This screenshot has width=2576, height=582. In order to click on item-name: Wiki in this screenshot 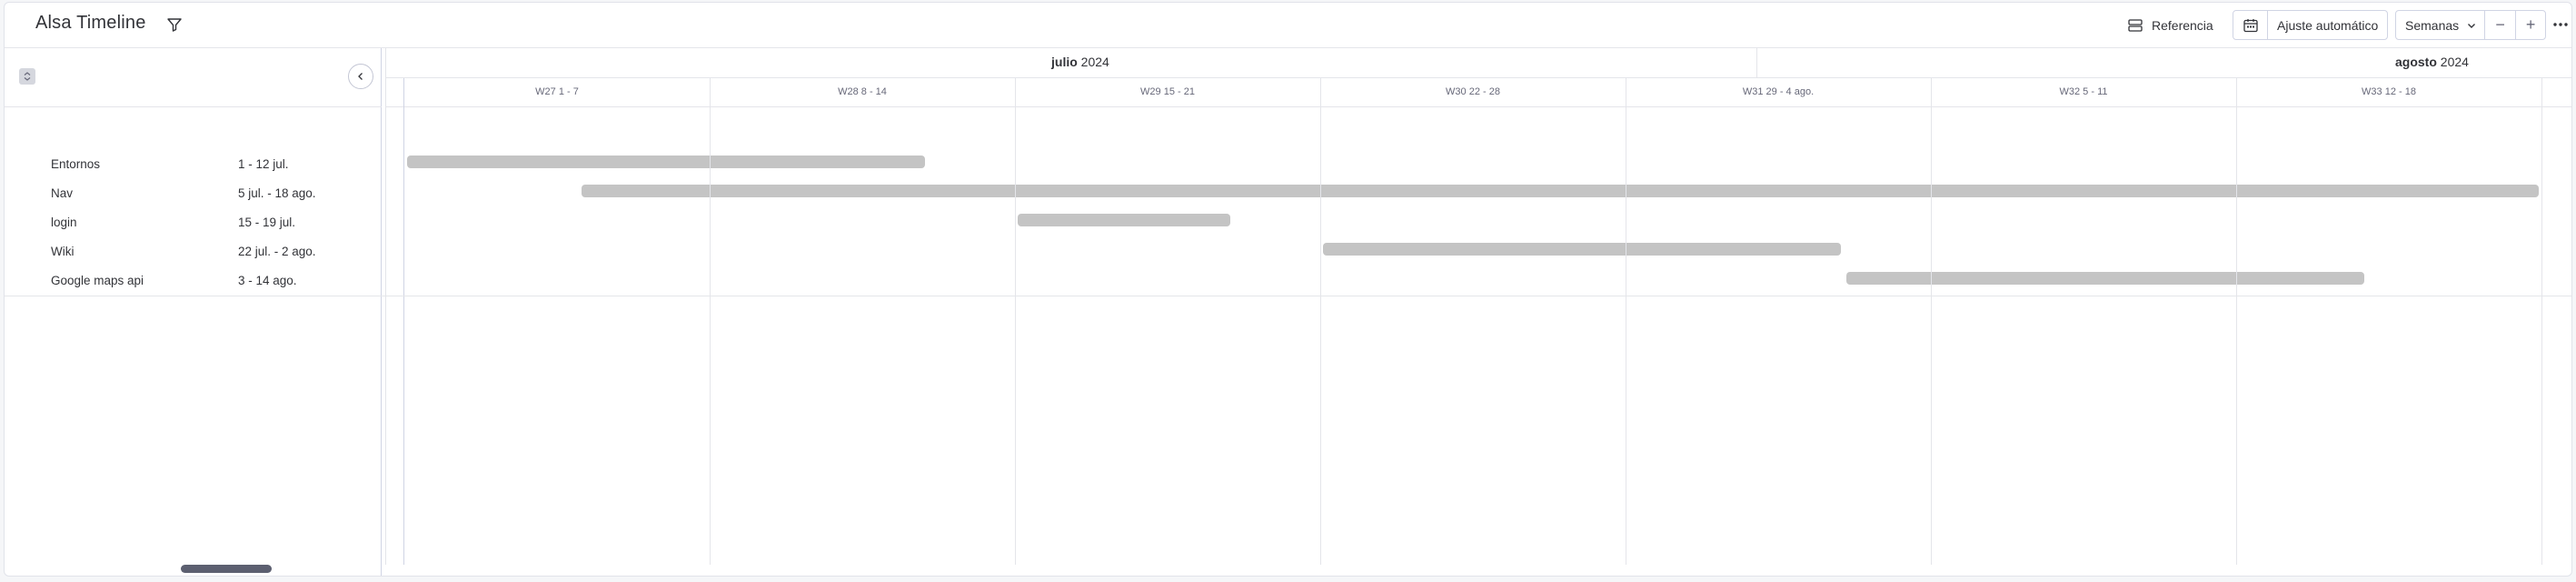, I will do `click(63, 252)`.